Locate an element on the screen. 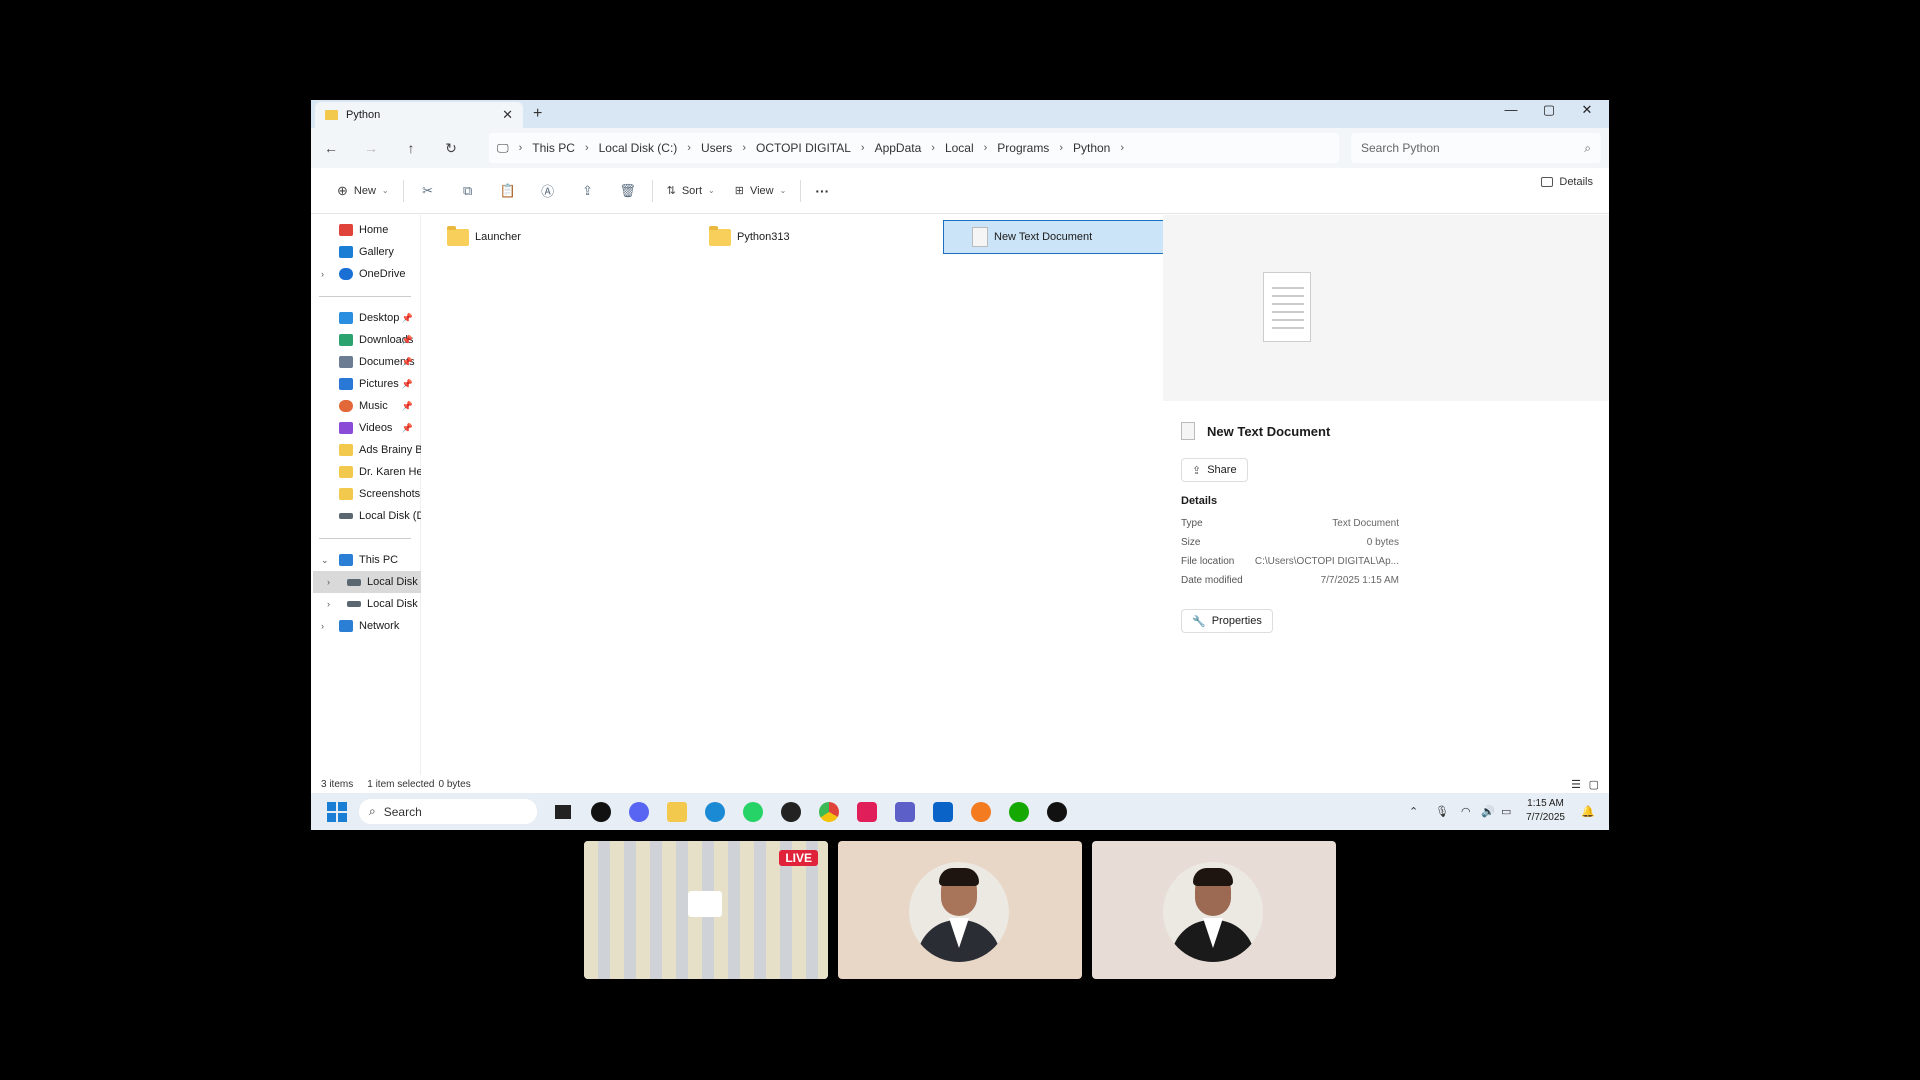  new-button: ⊕ New ⌄ is located at coordinates (363, 191).